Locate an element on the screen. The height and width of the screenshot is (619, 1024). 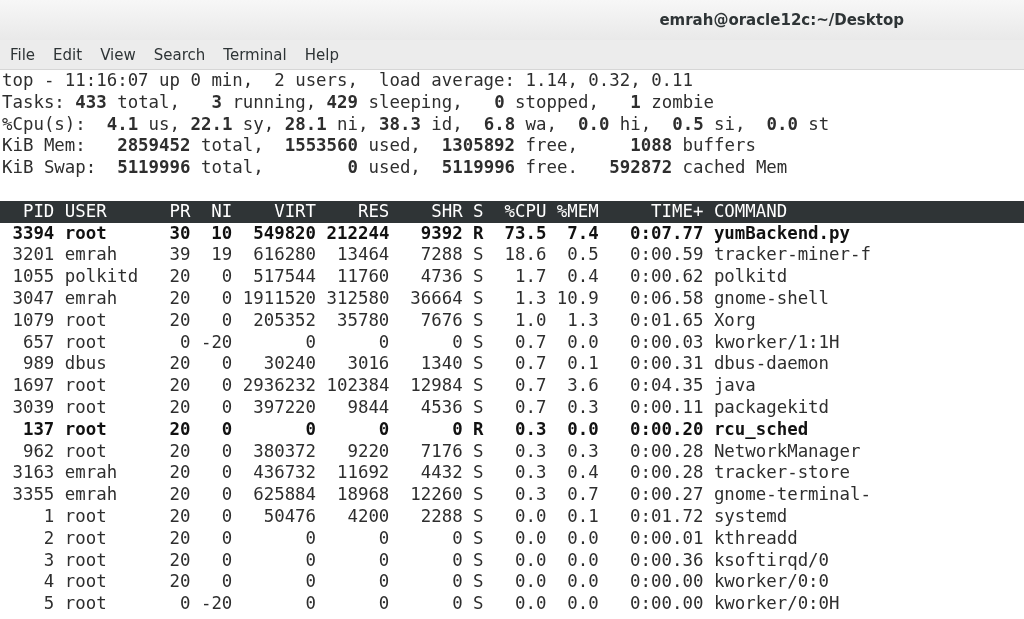
table-cell-text: 380372 is located at coordinates (284, 451).